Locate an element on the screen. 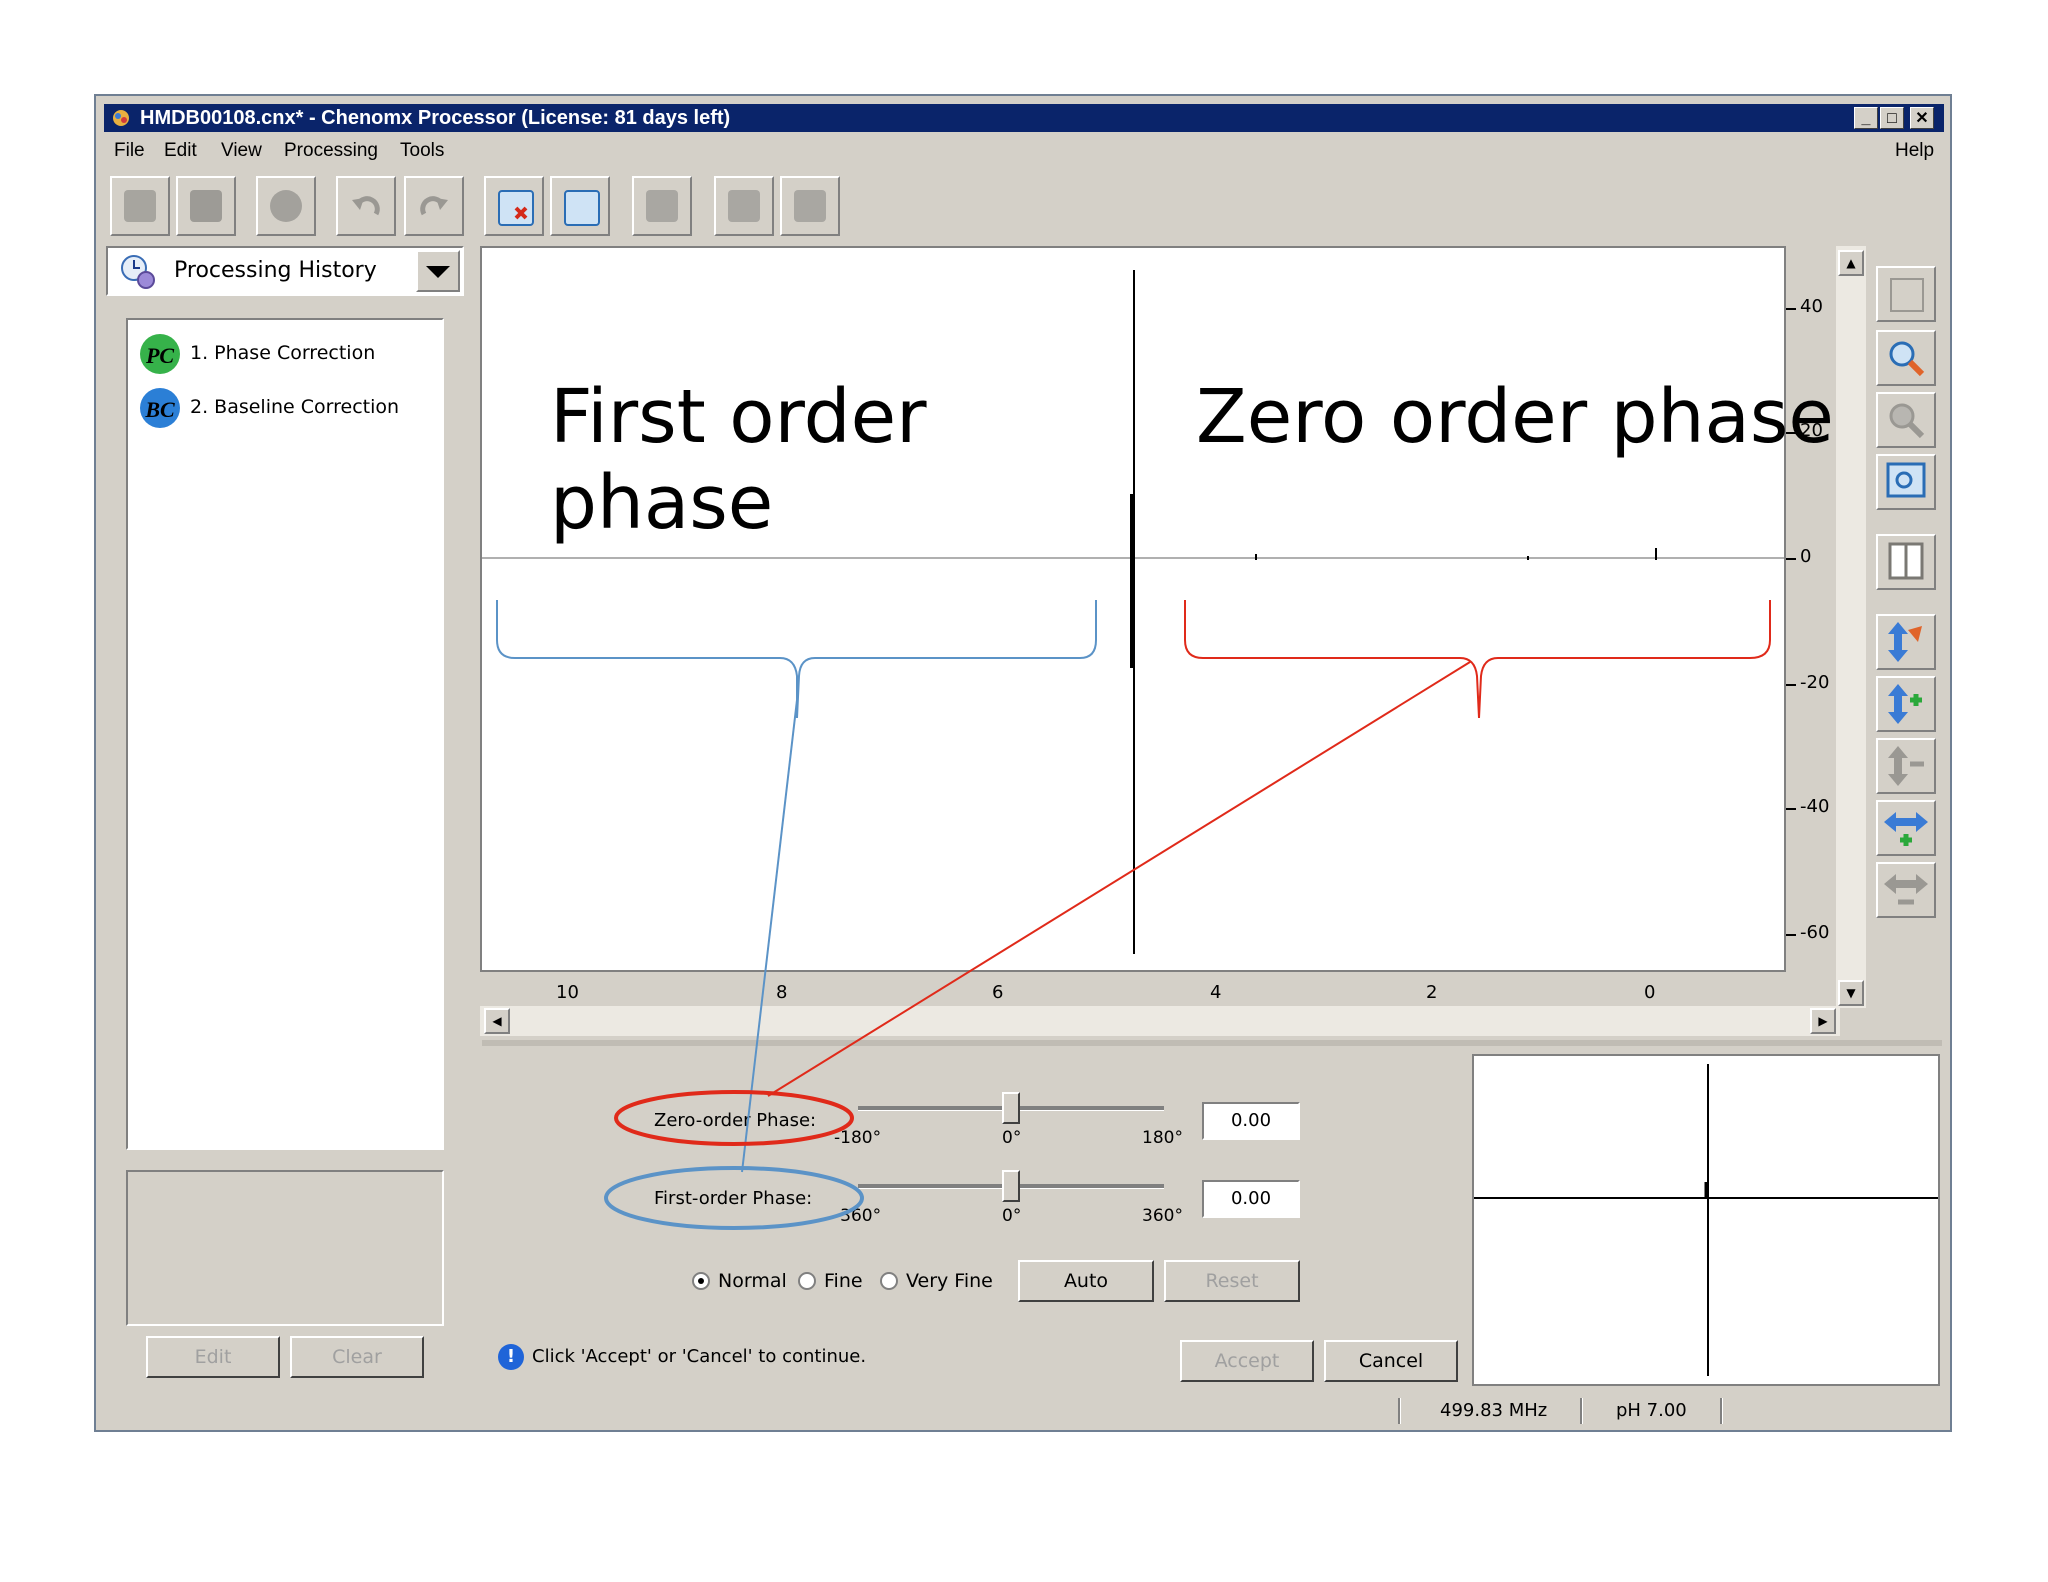  first-order-phase-annotation: First order phase is located at coordinates (738, 460).